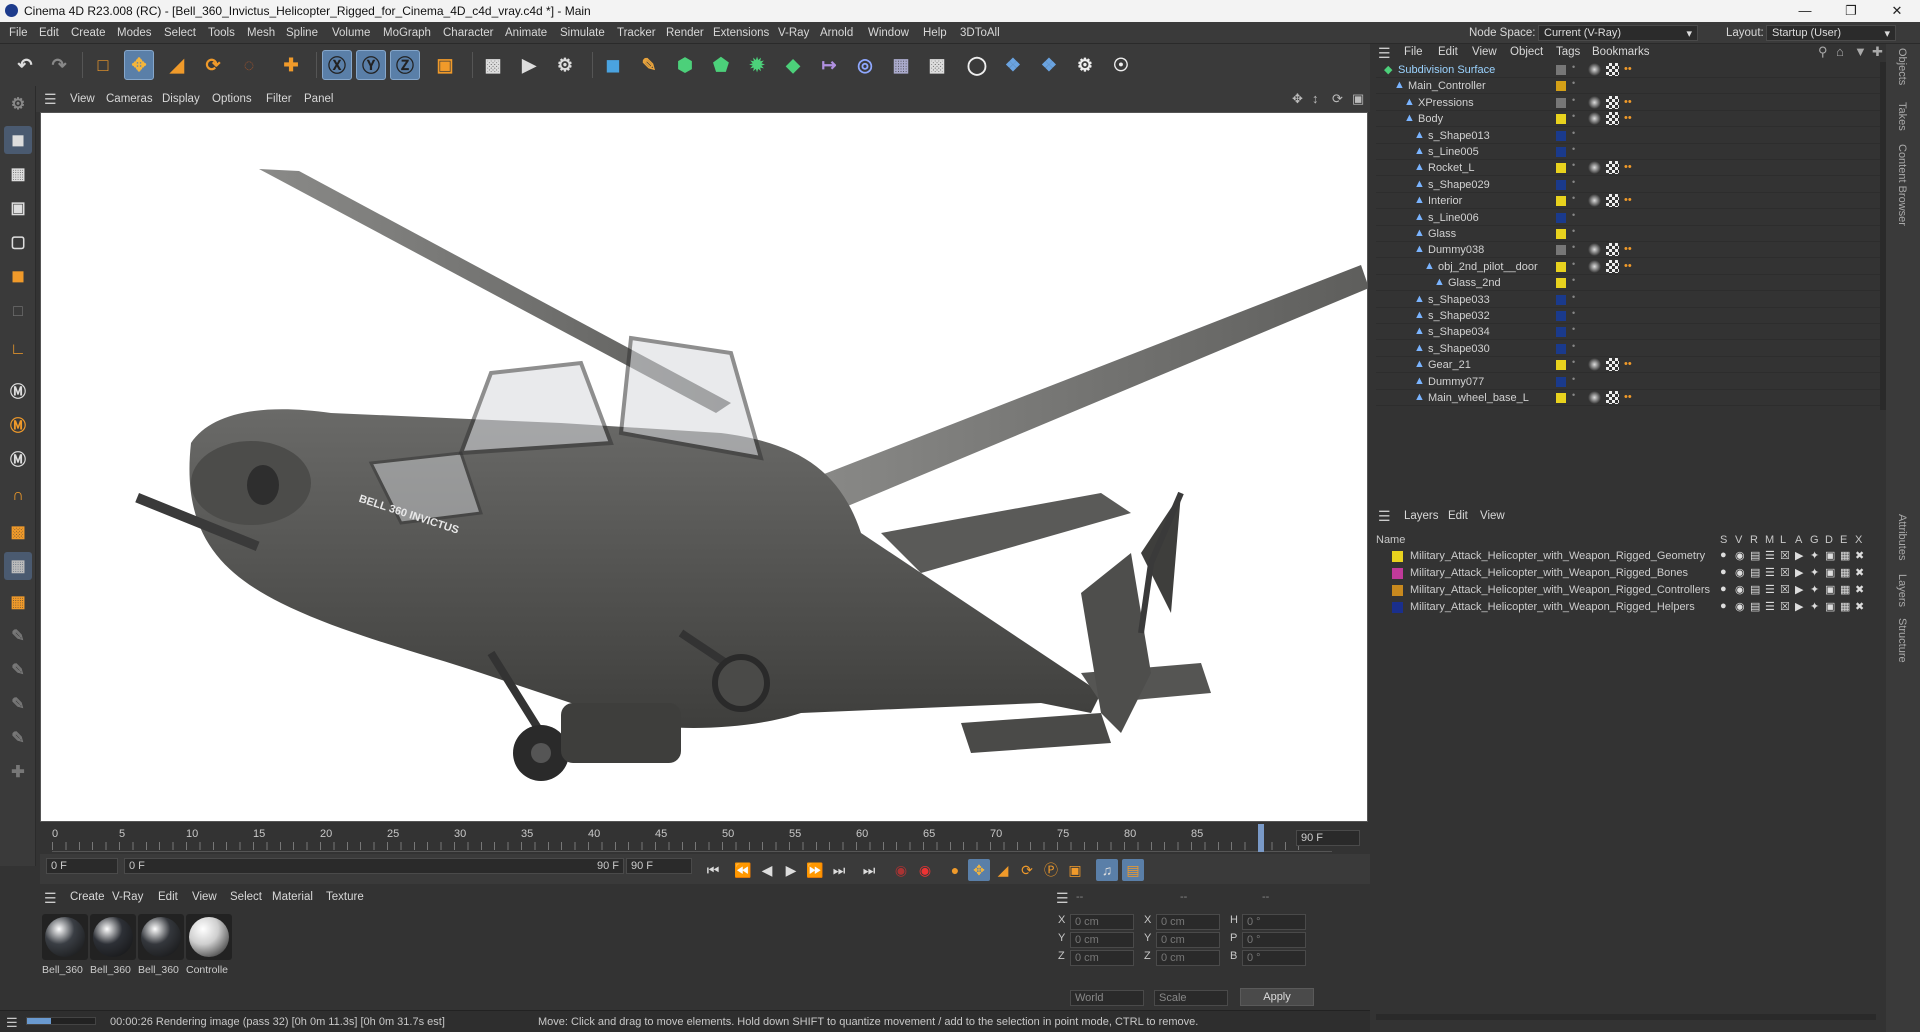 Image resolution: width=1920 pixels, height=1032 pixels. Describe the element at coordinates (937, 65) in the screenshot. I see `camera-icon: ▩` at that location.